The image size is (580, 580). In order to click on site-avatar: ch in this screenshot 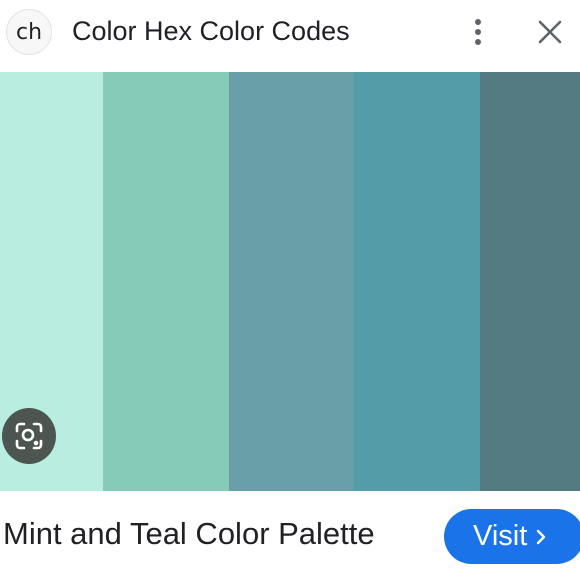, I will do `click(29, 32)`.